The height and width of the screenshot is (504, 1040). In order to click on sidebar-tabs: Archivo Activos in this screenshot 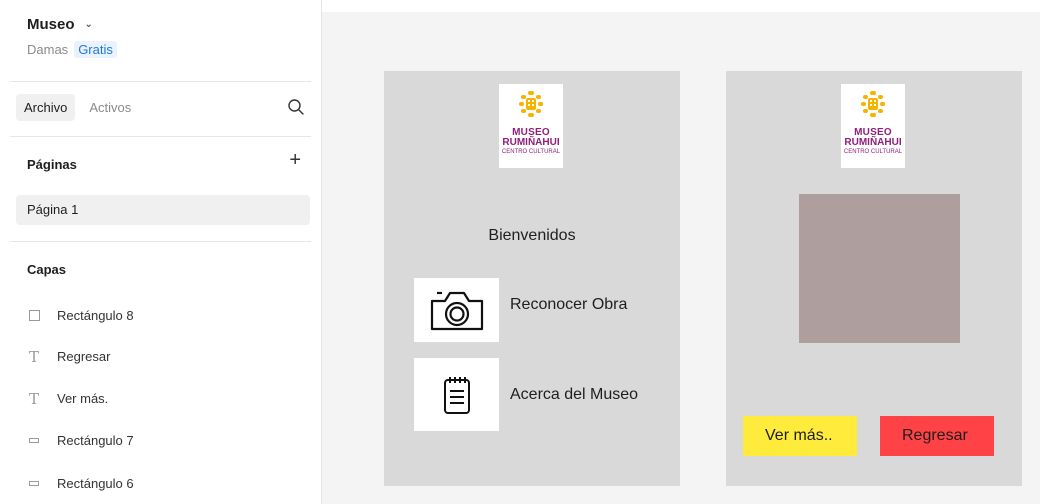, I will do `click(77, 107)`.